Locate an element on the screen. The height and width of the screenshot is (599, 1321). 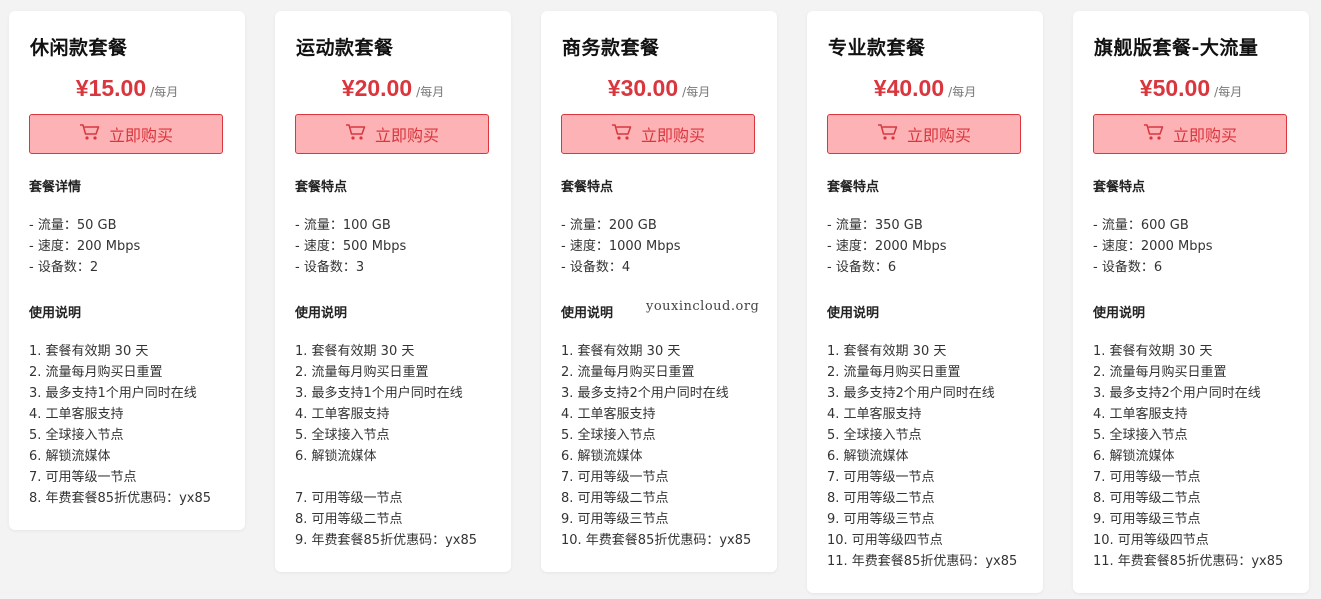
price-row: ¥20.00/每月 is located at coordinates (393, 88).